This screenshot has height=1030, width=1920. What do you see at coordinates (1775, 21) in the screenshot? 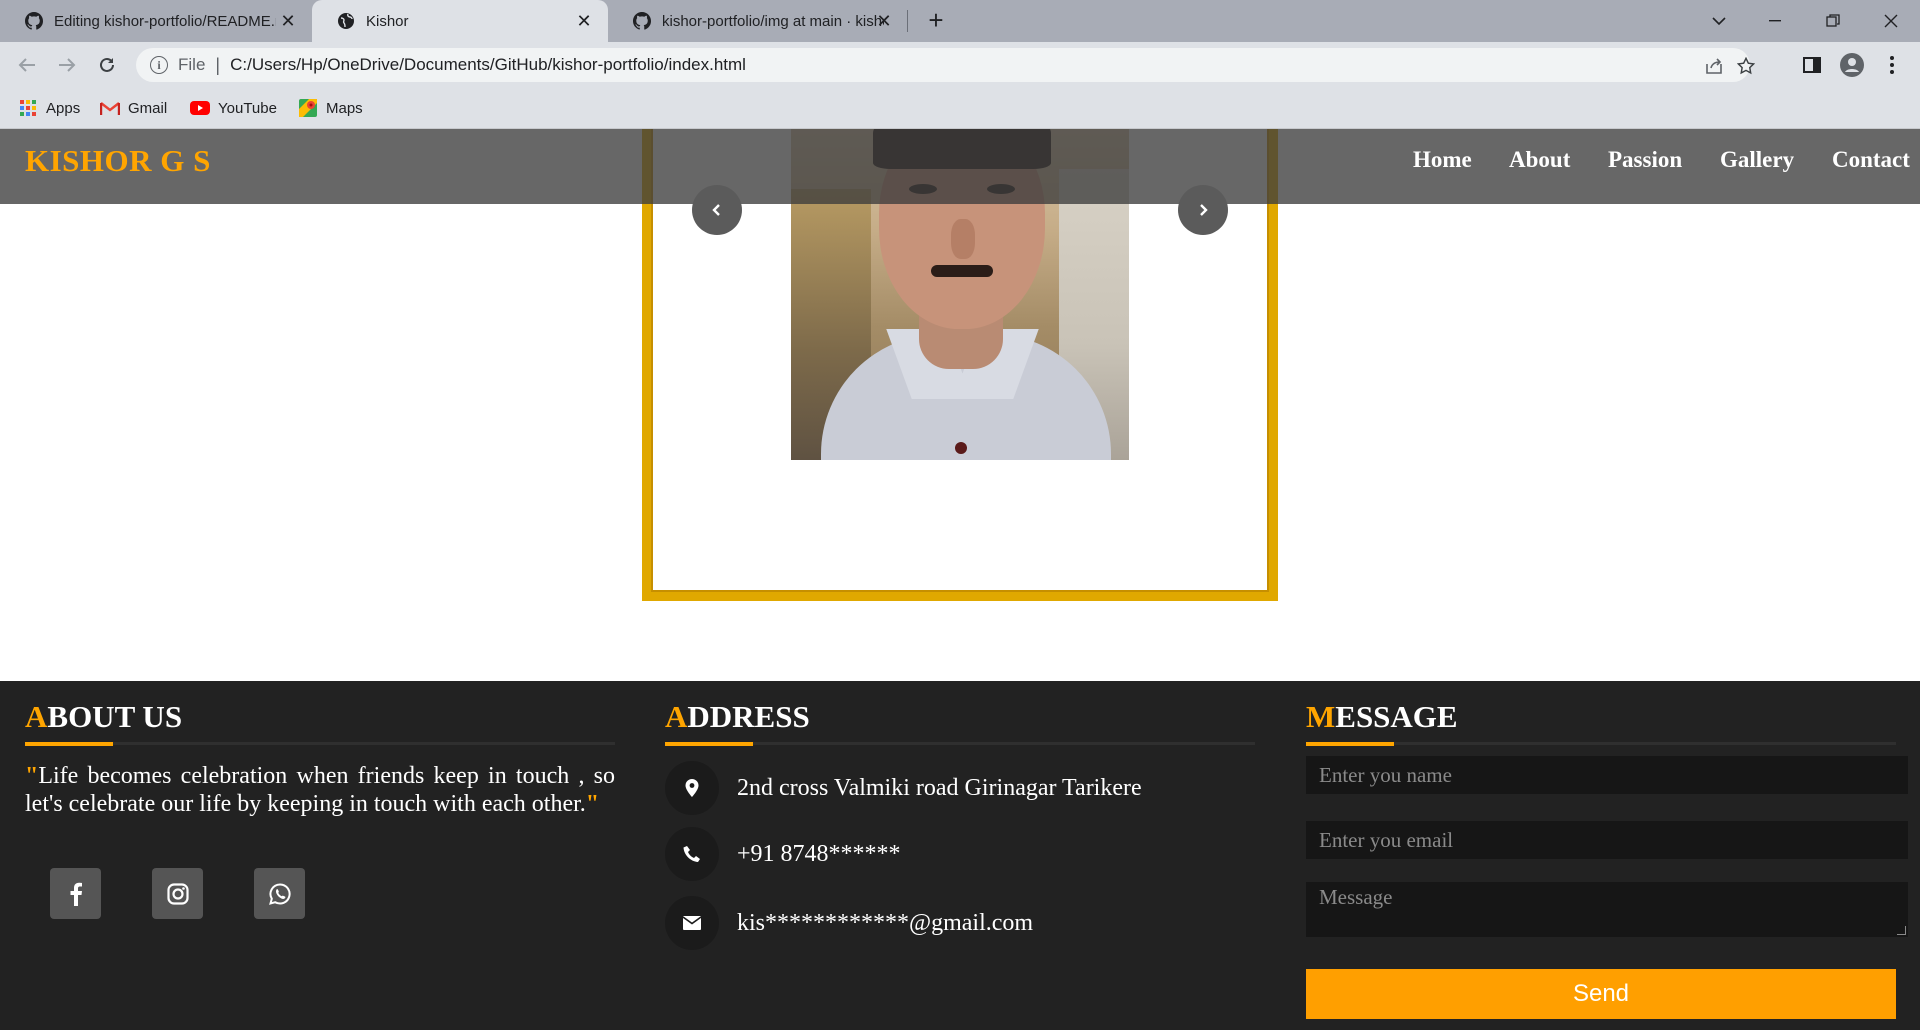
I see `minimize-button` at bounding box center [1775, 21].